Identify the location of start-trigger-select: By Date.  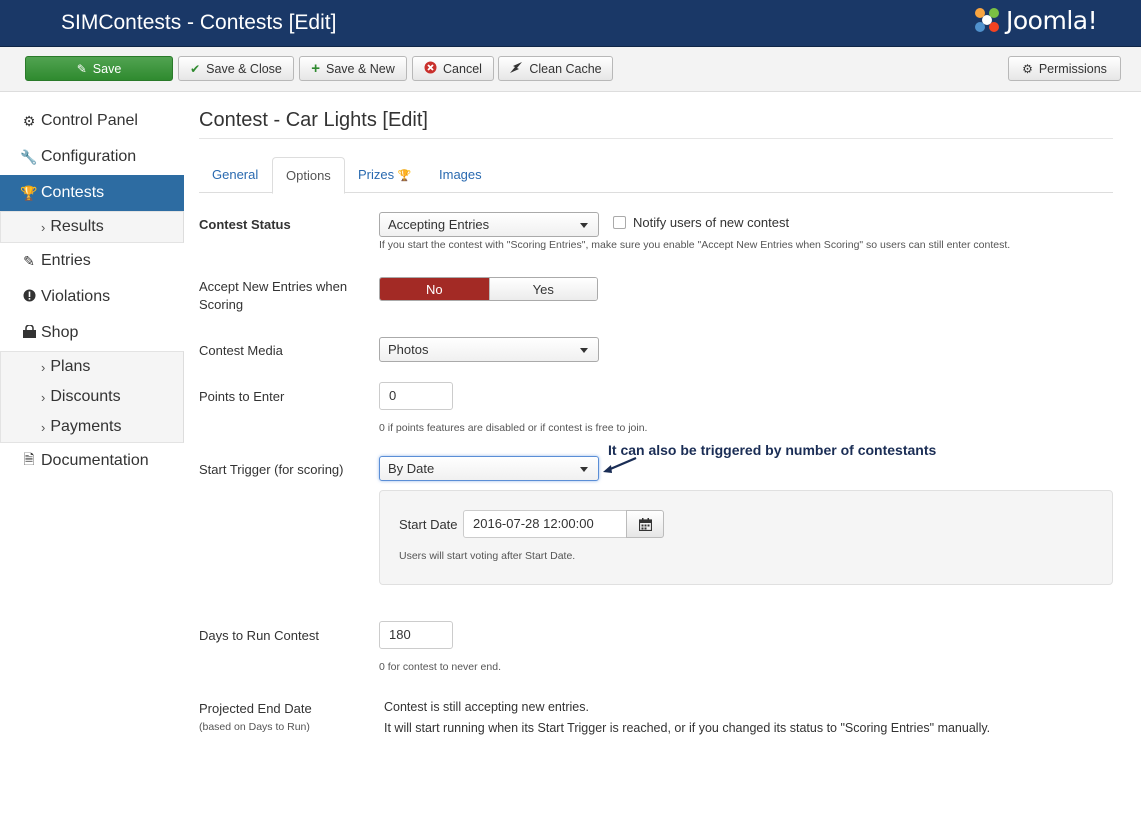
(489, 468).